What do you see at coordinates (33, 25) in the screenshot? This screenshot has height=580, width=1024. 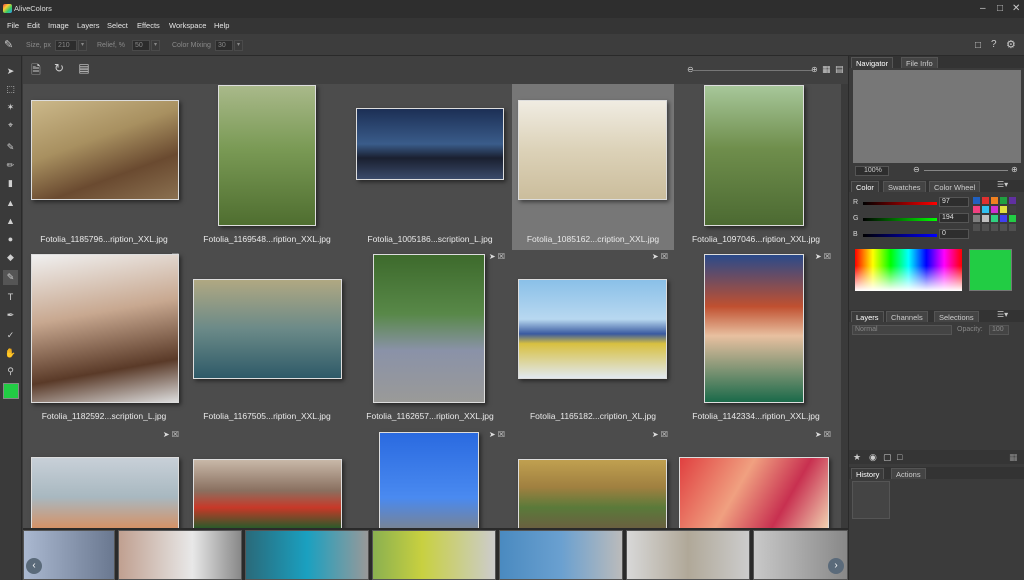 I see `menu-edit: Edit` at bounding box center [33, 25].